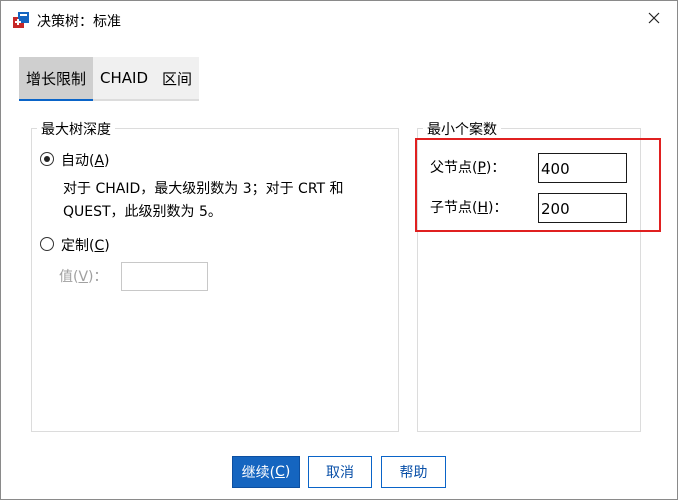  I want to click on tab-intervals: 区间, so click(177, 79).